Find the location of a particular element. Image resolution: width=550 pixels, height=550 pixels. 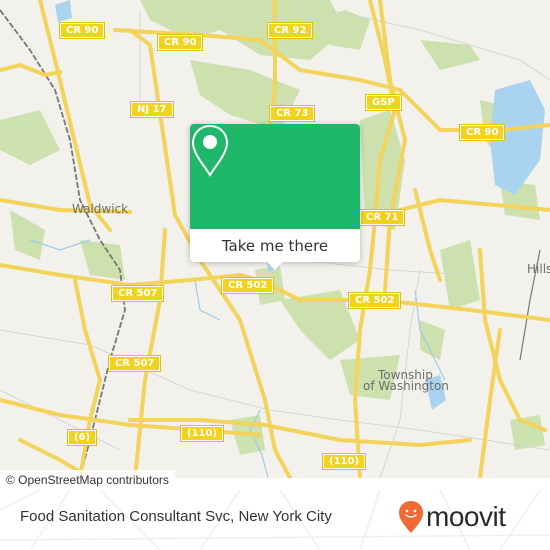

road-shield: (6) is located at coordinates (82, 437).